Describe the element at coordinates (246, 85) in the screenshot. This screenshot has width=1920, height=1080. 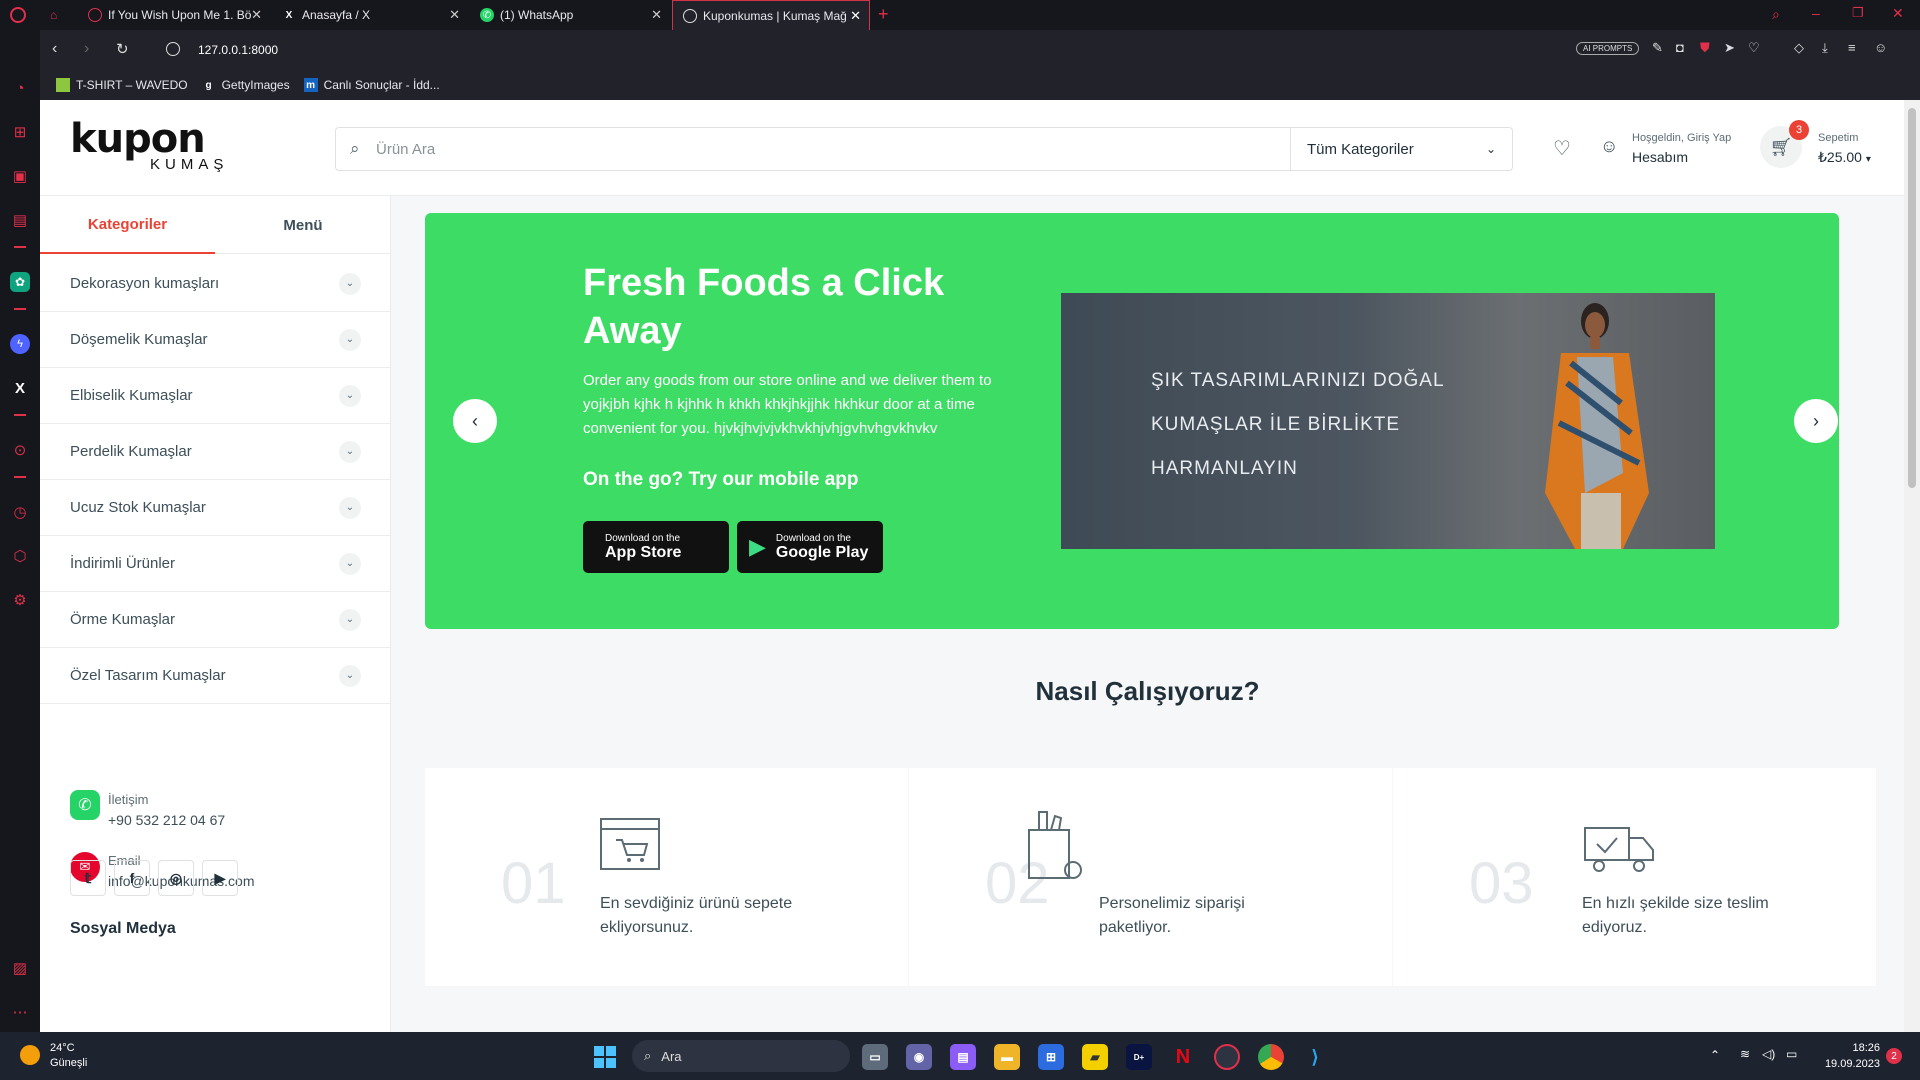
I see `bookmark-item: g GettyImages` at that location.